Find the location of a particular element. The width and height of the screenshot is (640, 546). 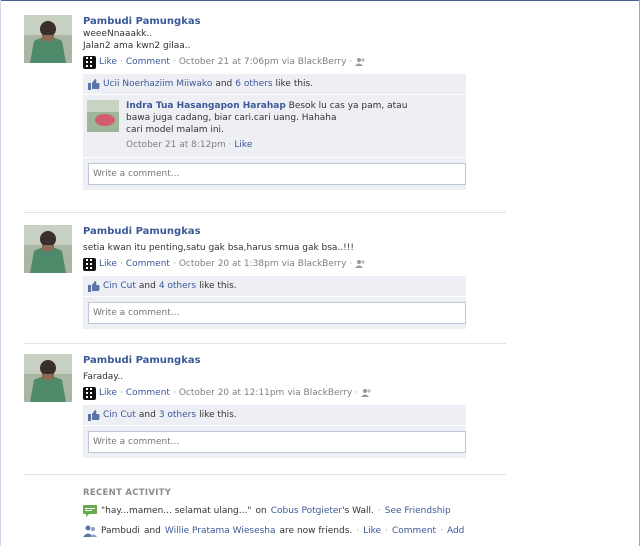

see-friendship-link: See Friendship is located at coordinates (418, 511).